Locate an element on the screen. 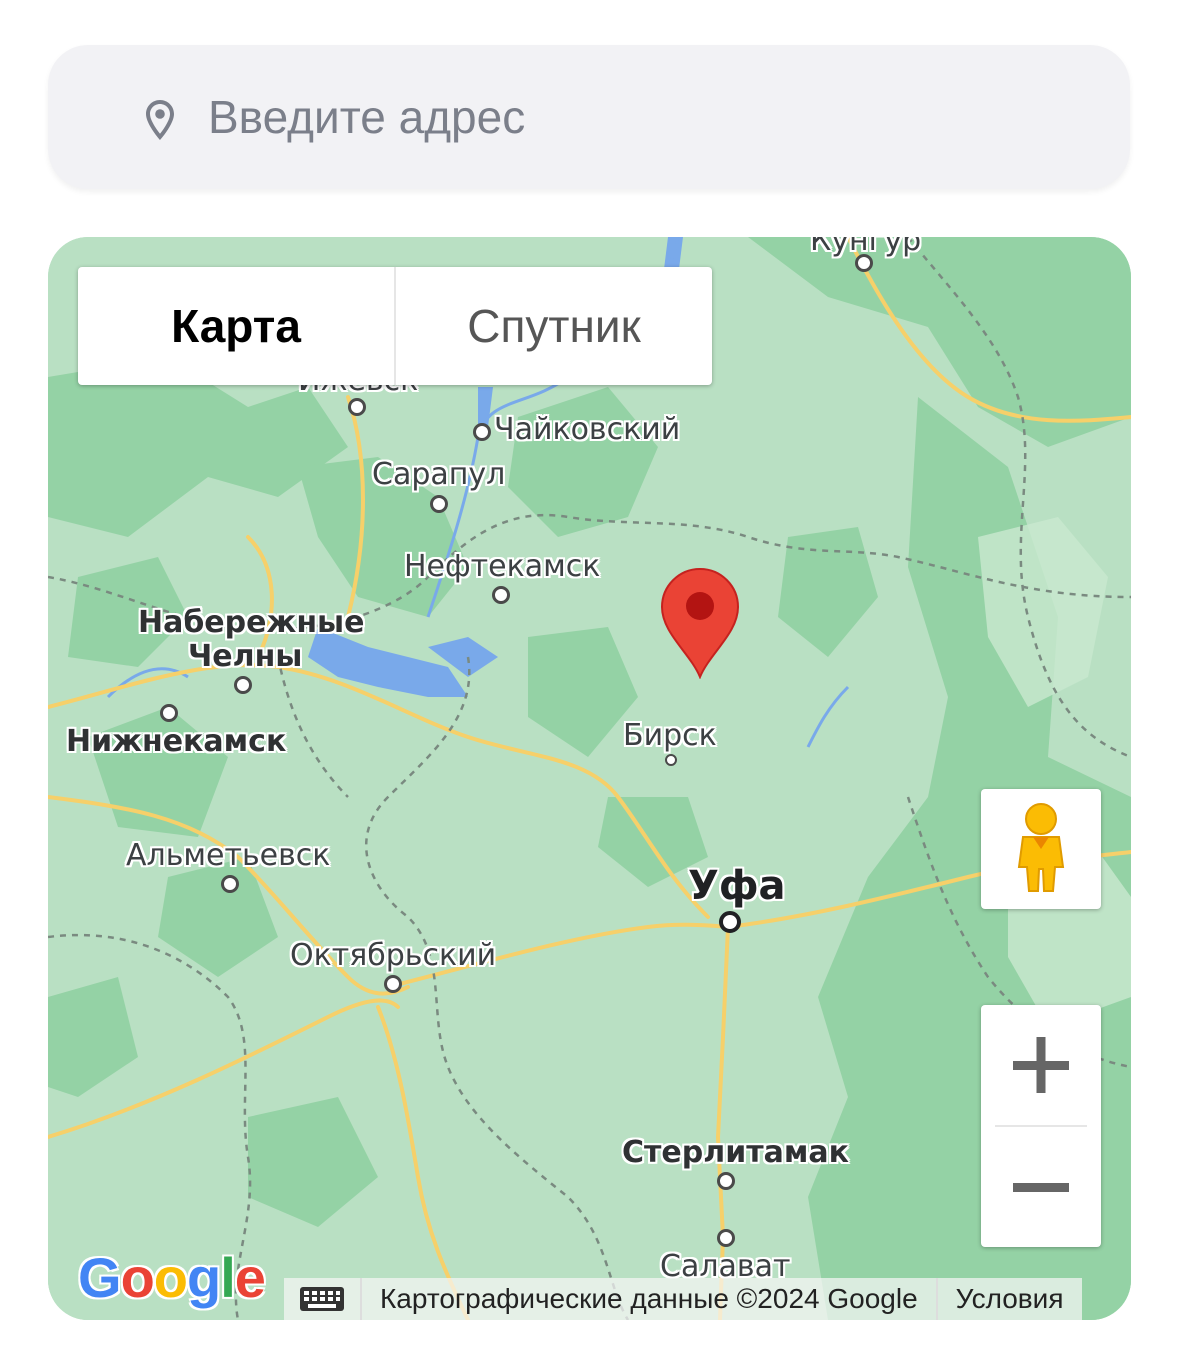 The width and height of the screenshot is (1179, 1369). map-data-copyright: Картографические данные ©2024 Google is located at coordinates (650, 1299).